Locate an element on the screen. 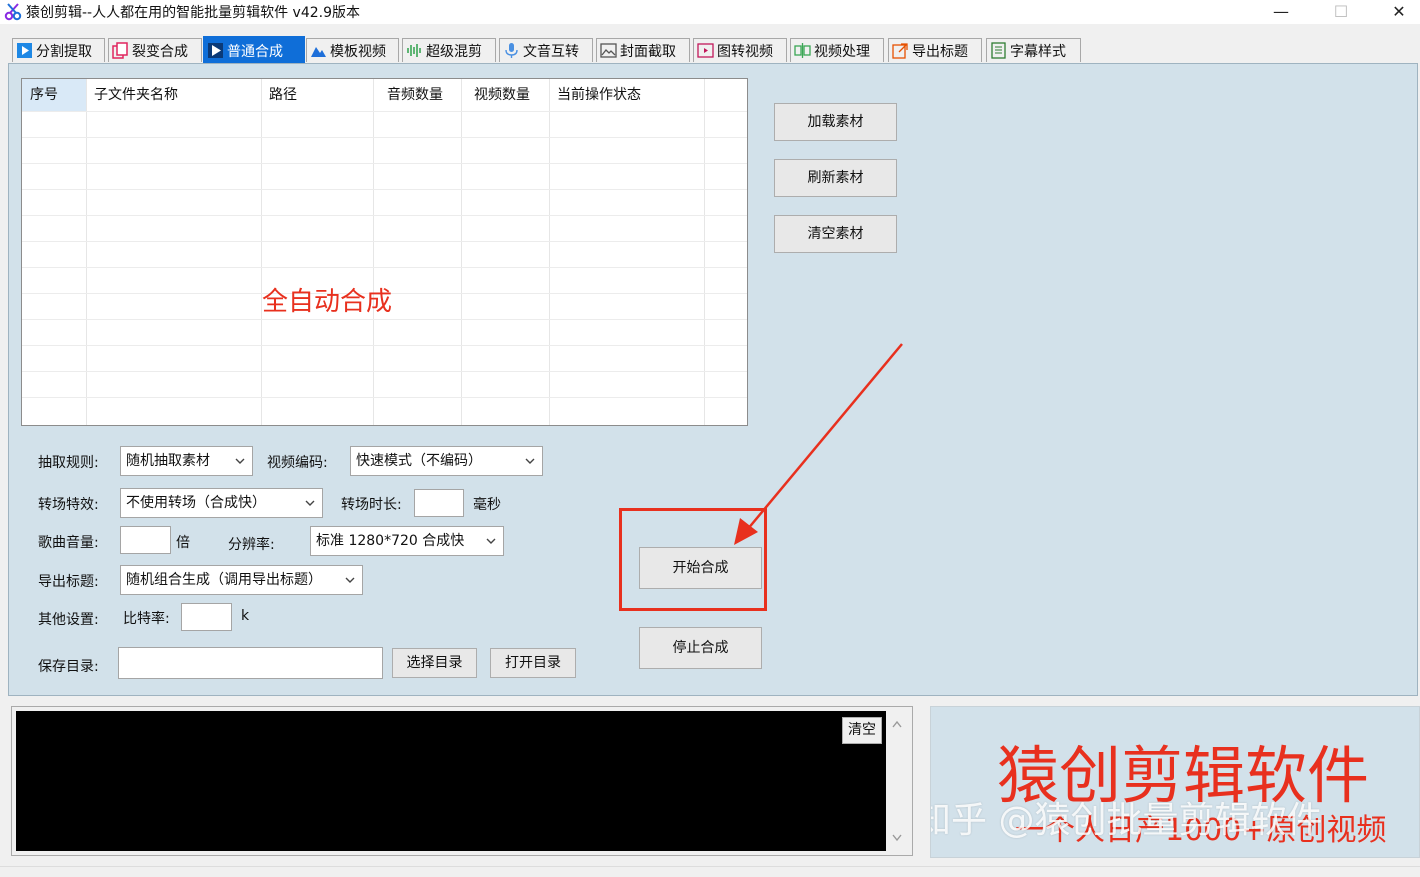  tab-cover-capture: 封面截取 is located at coordinates (643, 50).